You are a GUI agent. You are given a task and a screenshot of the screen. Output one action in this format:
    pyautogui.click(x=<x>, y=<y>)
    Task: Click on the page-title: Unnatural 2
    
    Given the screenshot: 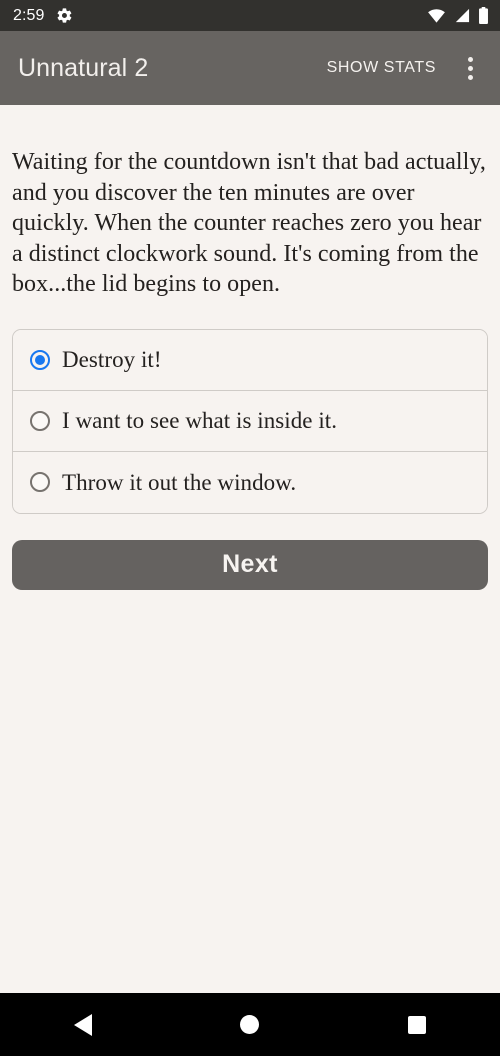 What is the action you would take?
    pyautogui.click(x=83, y=67)
    